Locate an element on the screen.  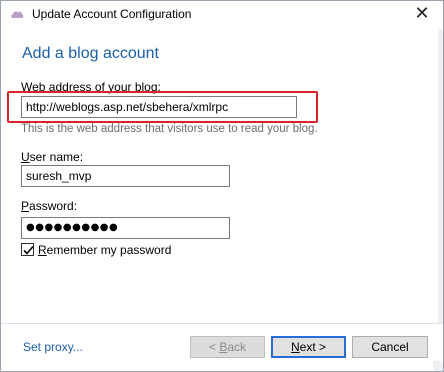
close-button: ✕ is located at coordinates (421, 15).